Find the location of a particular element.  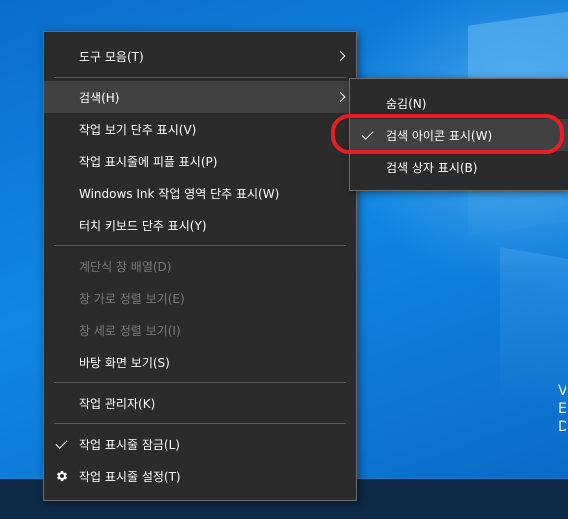

menu-item-touch-keyboard-button: 터치 키보드 단추 표시(Y) is located at coordinates (200, 225).